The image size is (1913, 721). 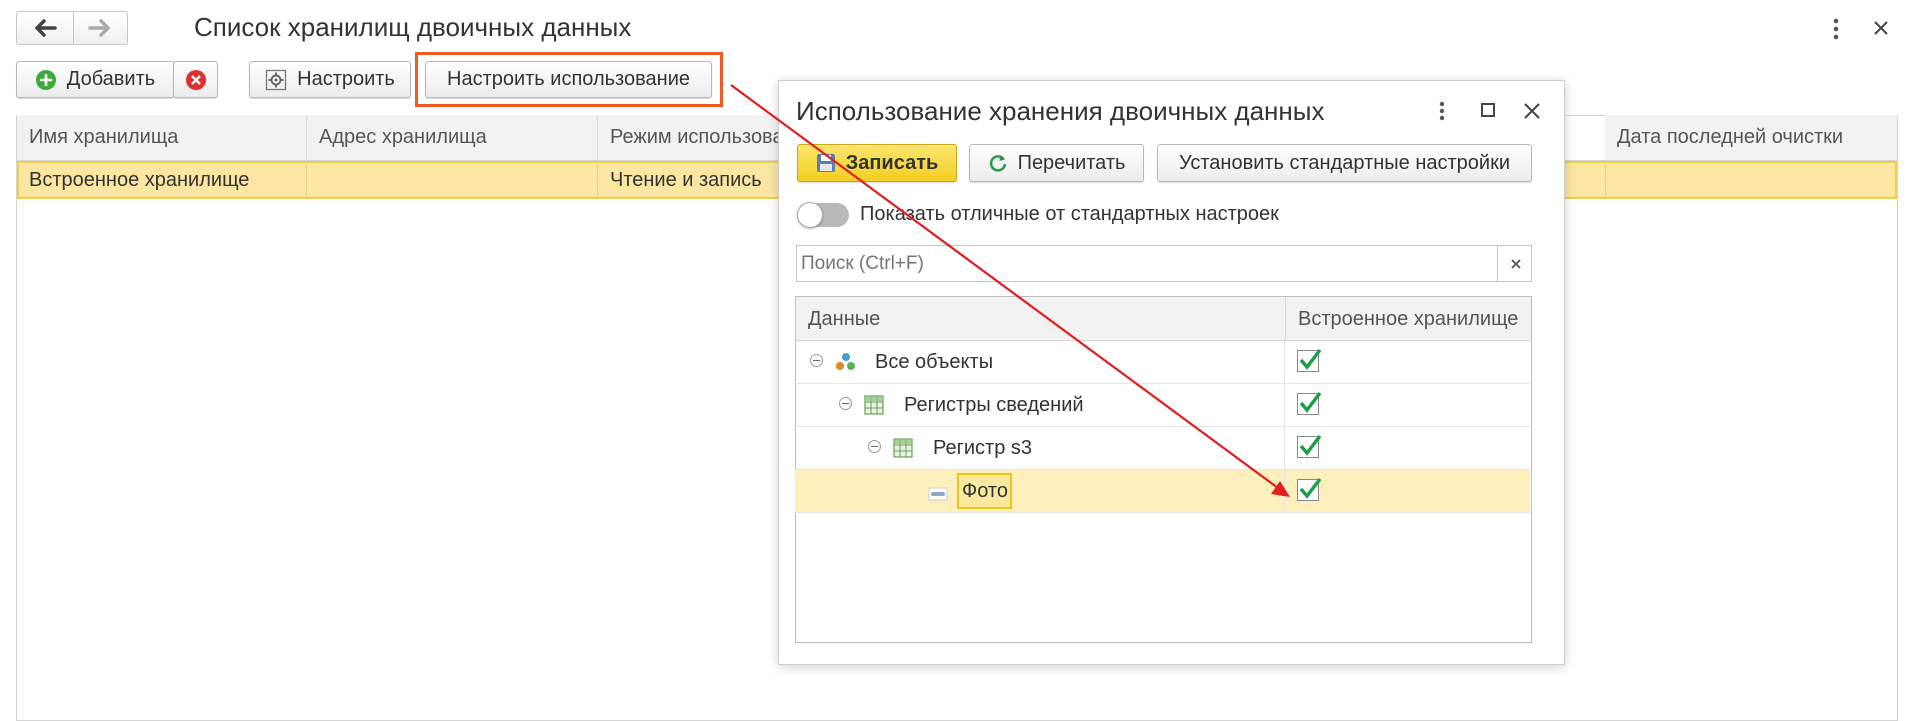 What do you see at coordinates (46, 80) in the screenshot?
I see `plus-circle-icon` at bounding box center [46, 80].